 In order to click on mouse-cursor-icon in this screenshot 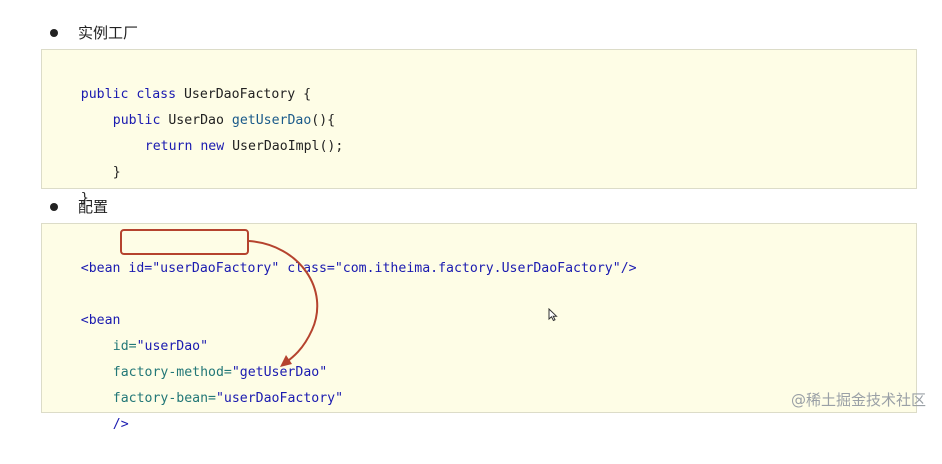, I will do `click(553, 315)`.